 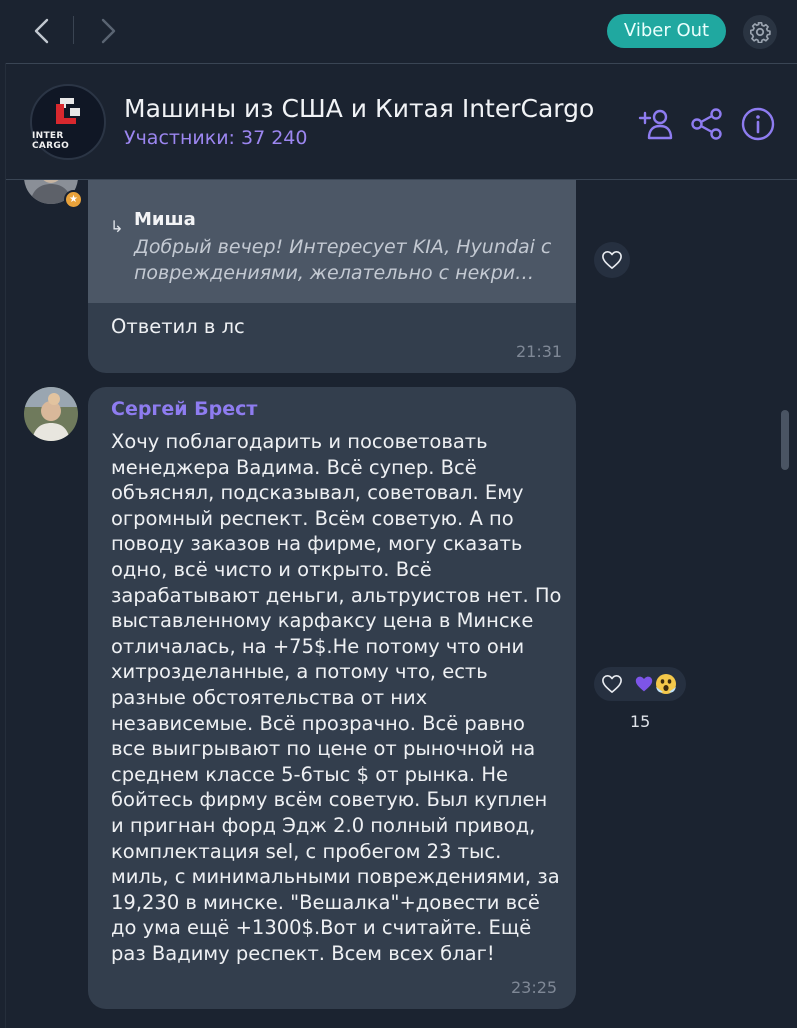 What do you see at coordinates (215, 138) in the screenshot?
I see `members-count: Участники: 37 240` at bounding box center [215, 138].